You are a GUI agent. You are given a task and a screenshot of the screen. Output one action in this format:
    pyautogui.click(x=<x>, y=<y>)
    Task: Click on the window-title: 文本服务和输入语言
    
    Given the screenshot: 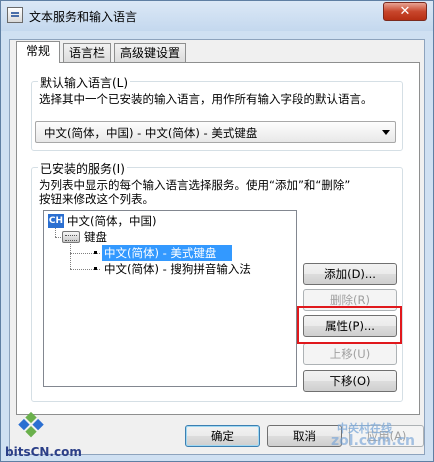 What is the action you would take?
    pyautogui.click(x=83, y=17)
    